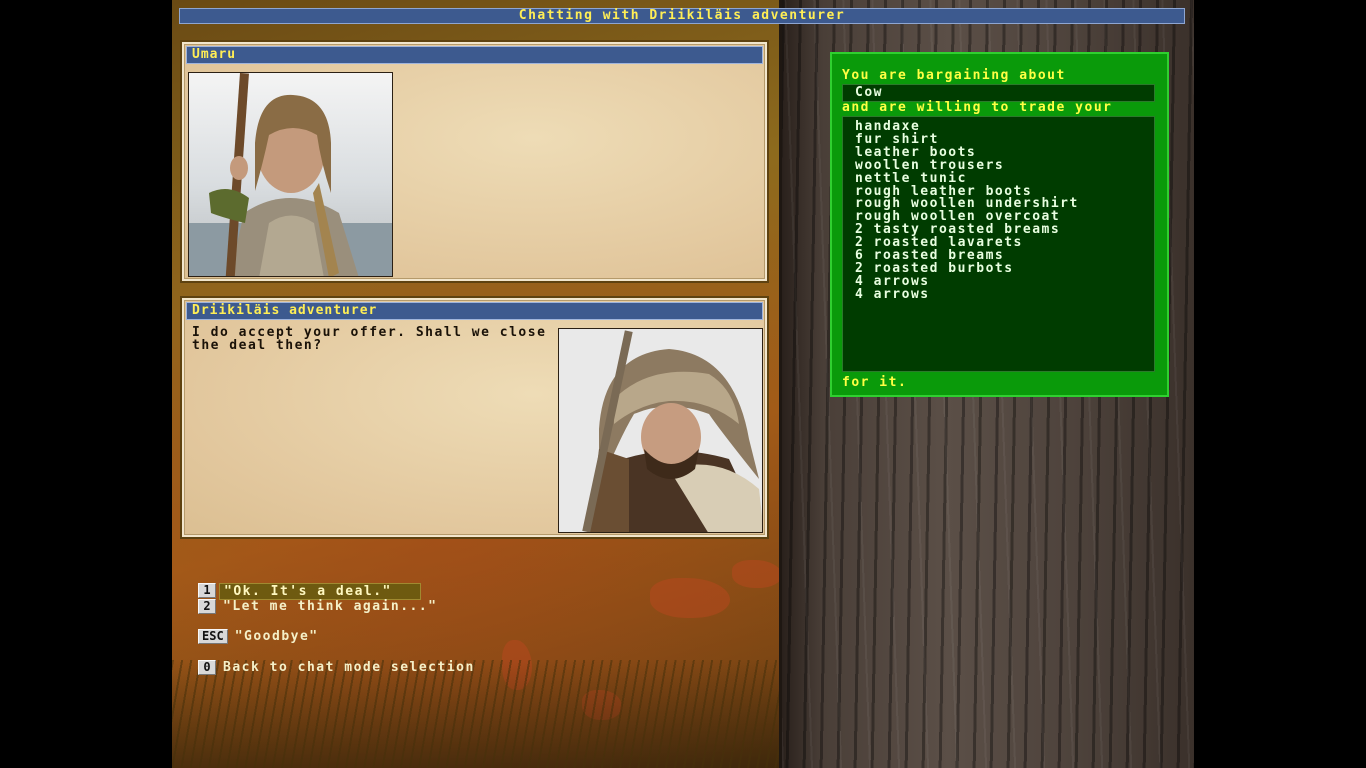 This screenshot has height=768, width=1366. I want to click on player-portrait, so click(290, 174).